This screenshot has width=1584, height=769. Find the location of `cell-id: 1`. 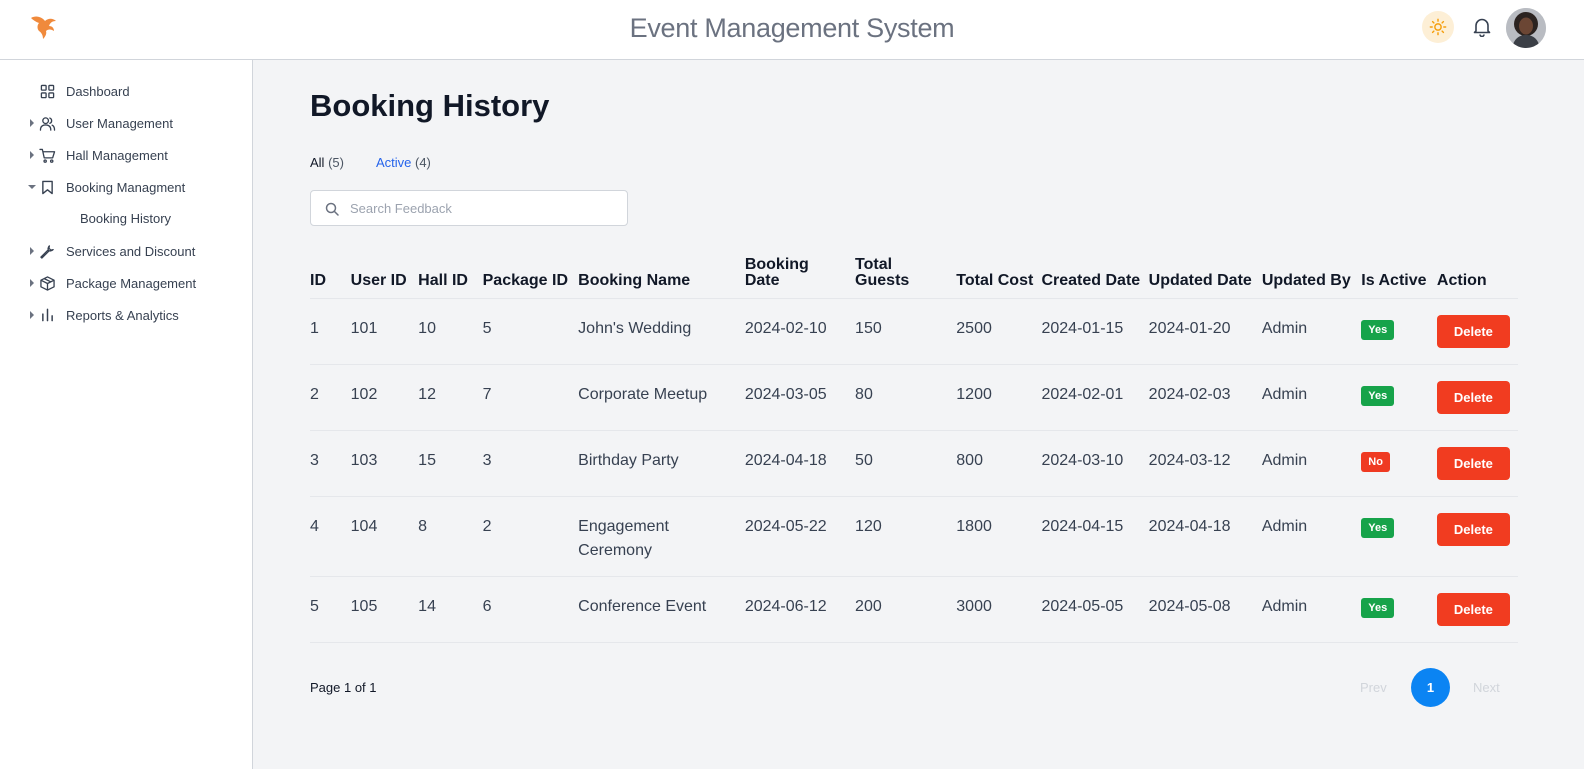

cell-id: 1 is located at coordinates (330, 331).